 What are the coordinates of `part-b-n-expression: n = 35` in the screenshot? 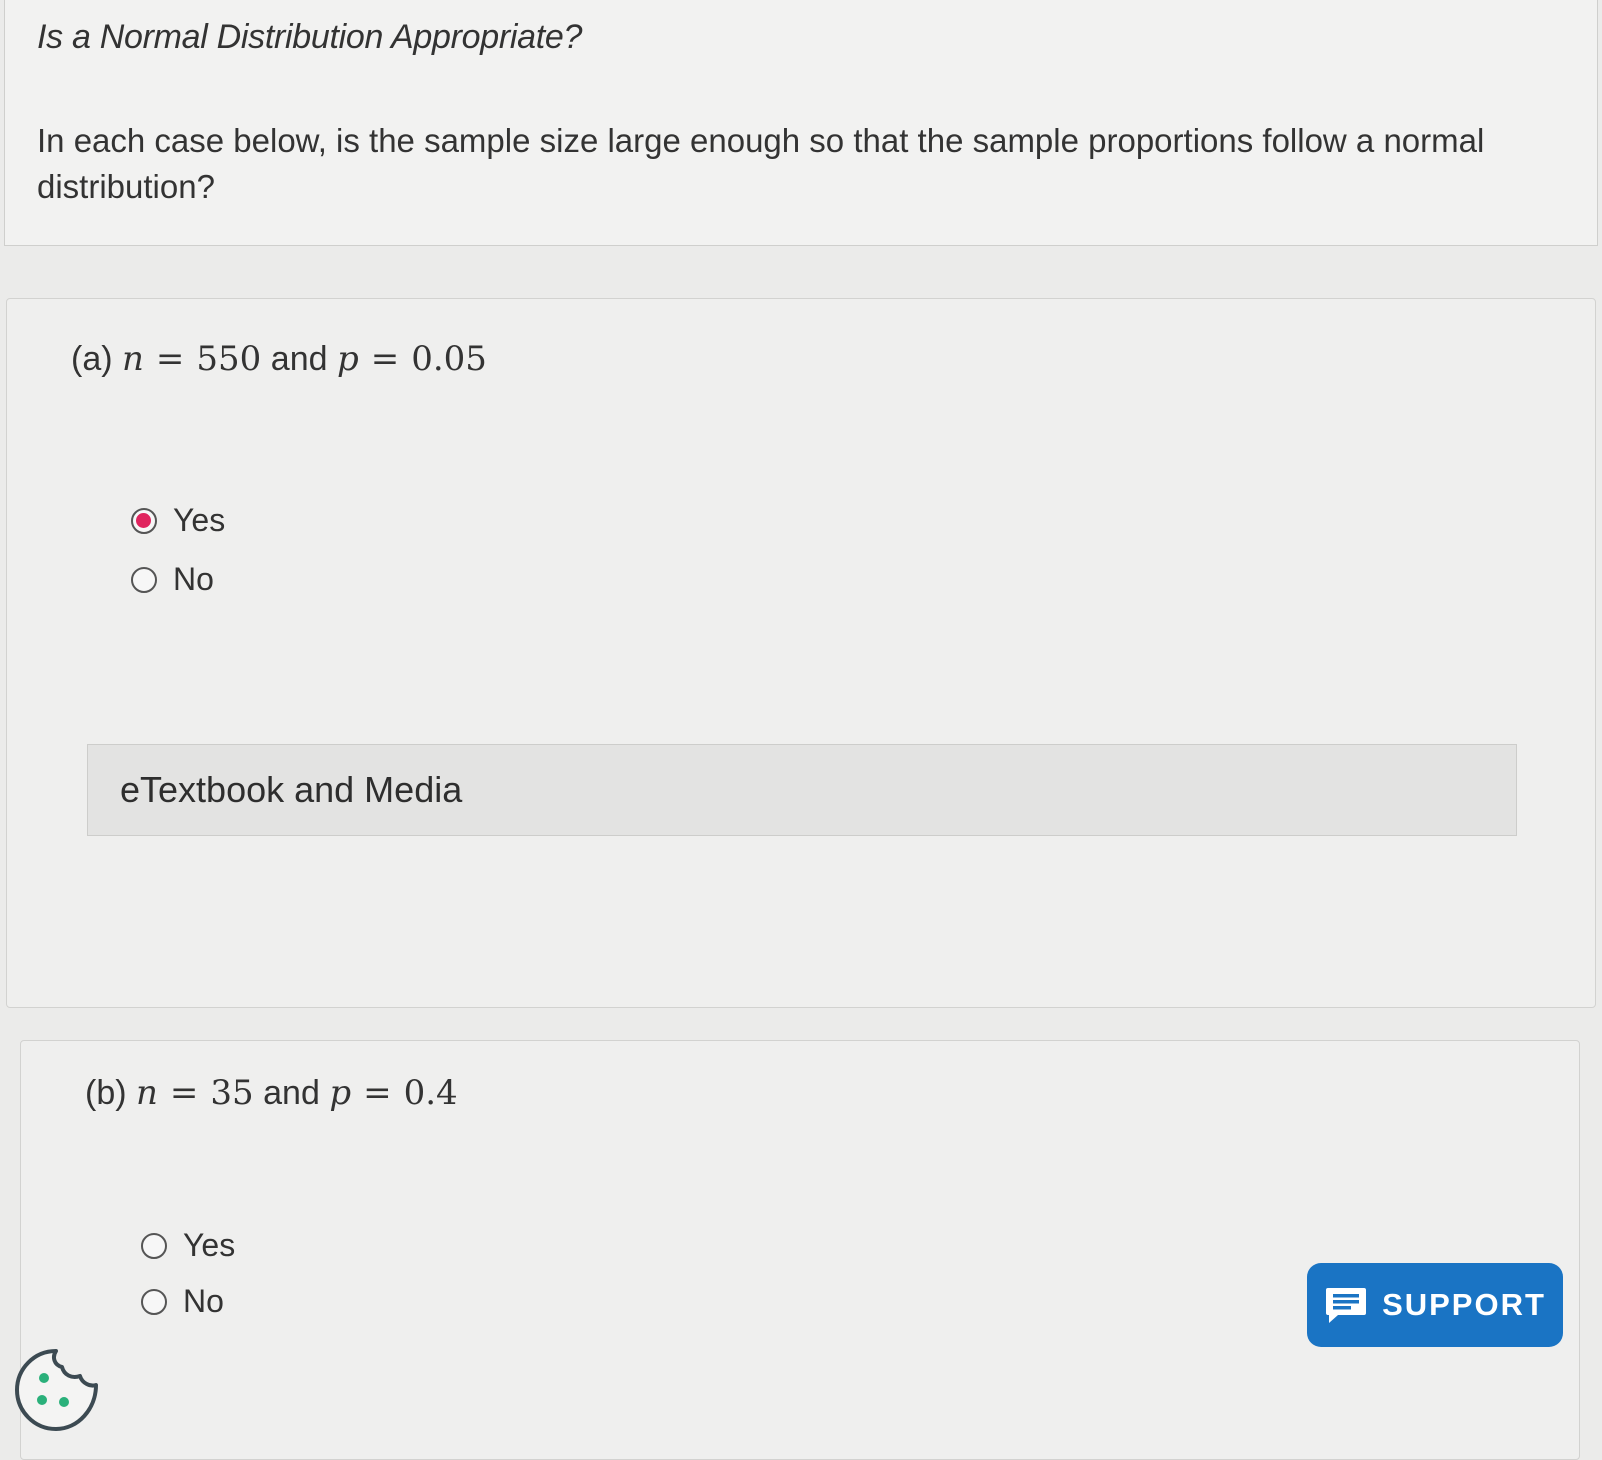 It's located at (195, 1093).